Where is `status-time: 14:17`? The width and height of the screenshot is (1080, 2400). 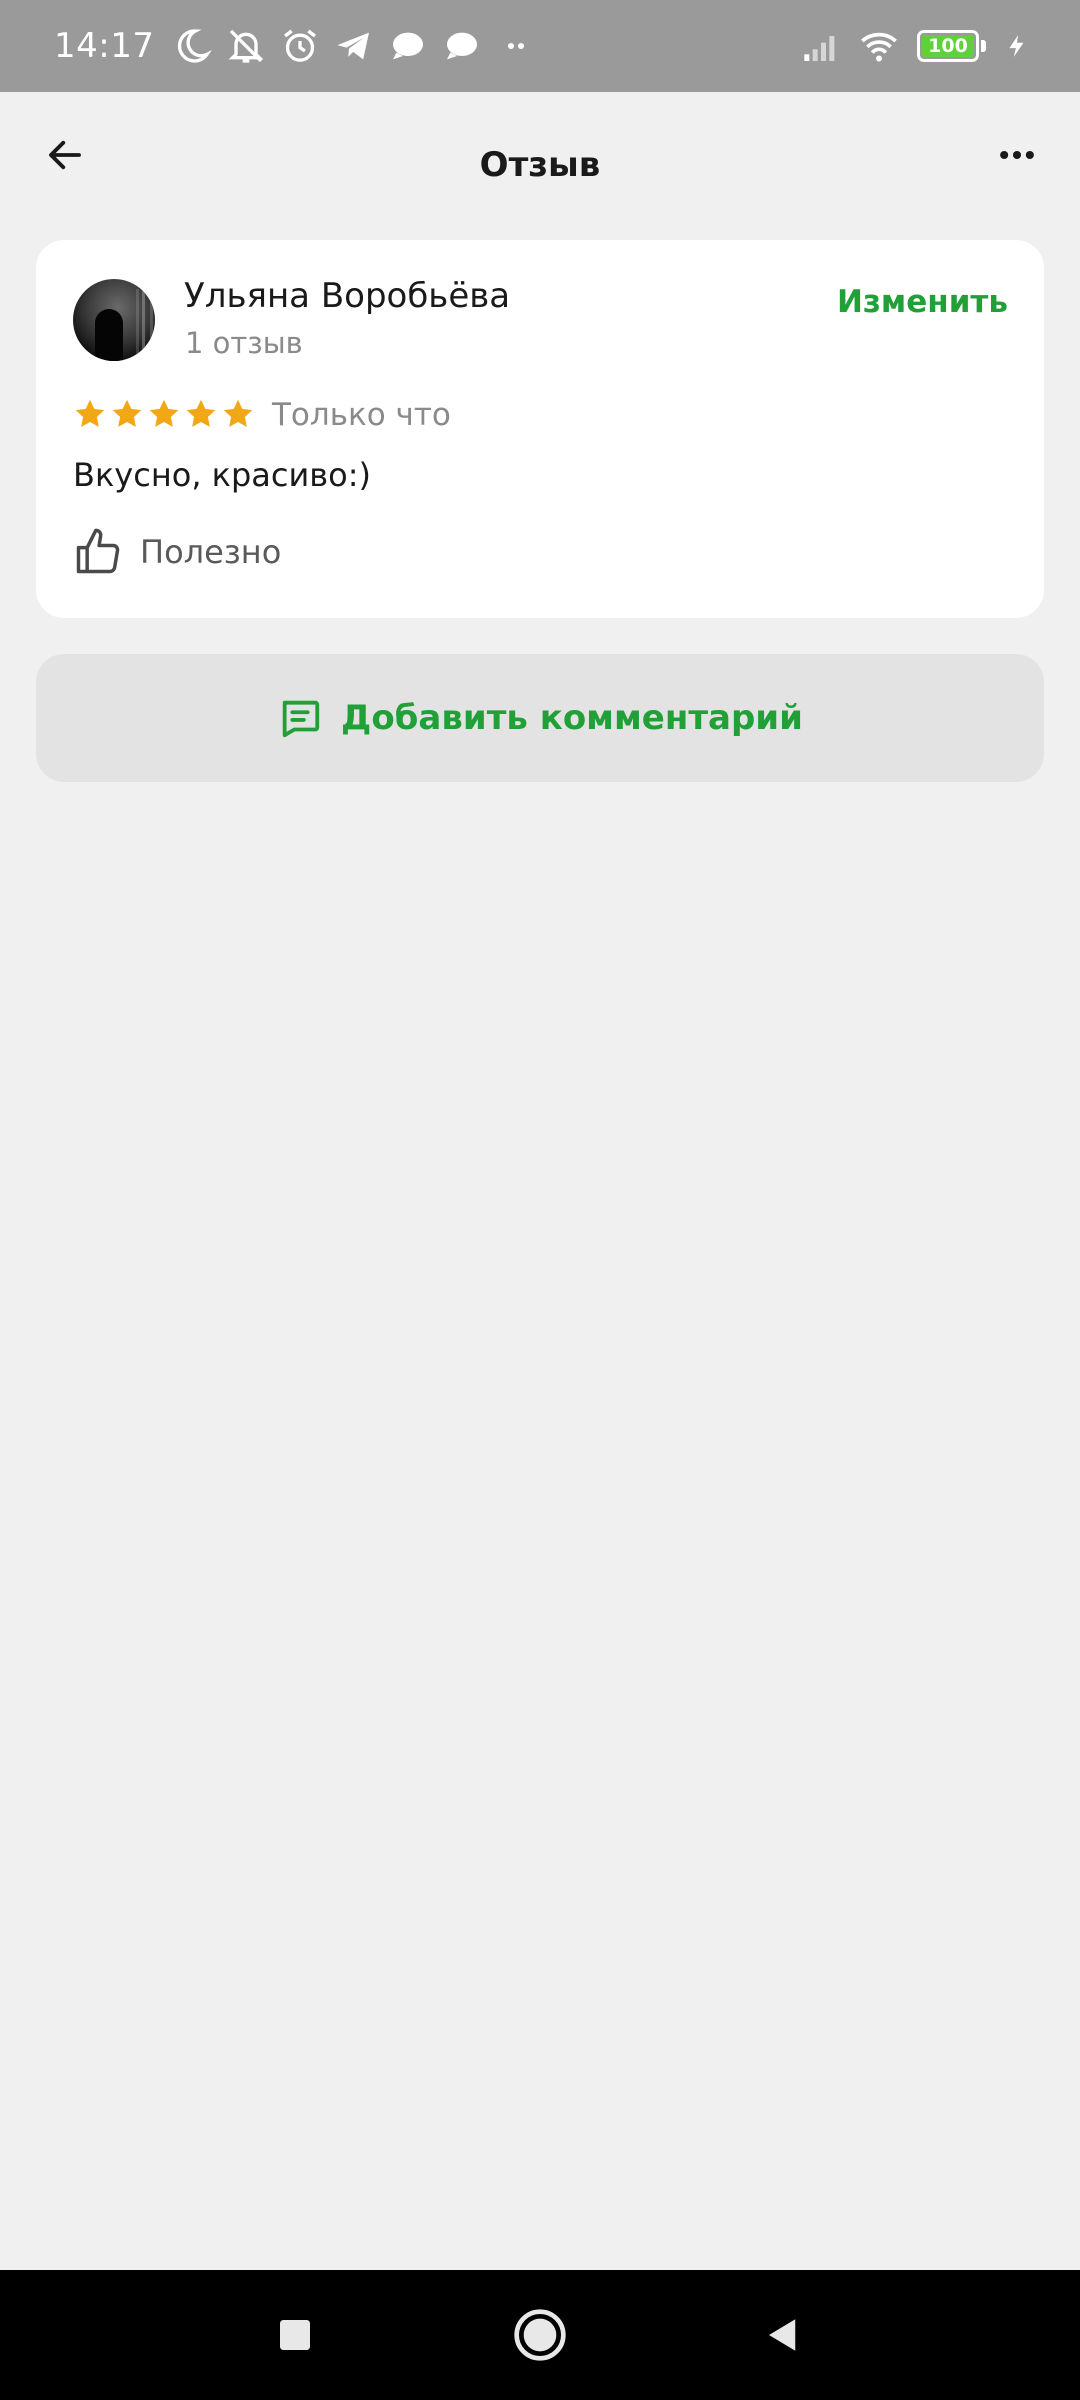
status-time: 14:17 is located at coordinates (104, 46).